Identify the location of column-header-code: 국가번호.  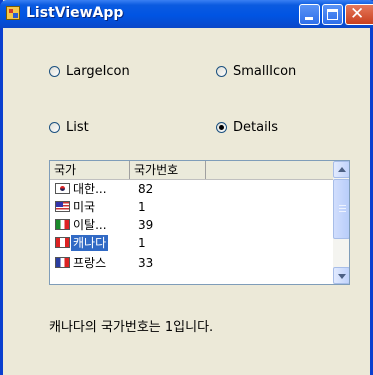
(168, 170).